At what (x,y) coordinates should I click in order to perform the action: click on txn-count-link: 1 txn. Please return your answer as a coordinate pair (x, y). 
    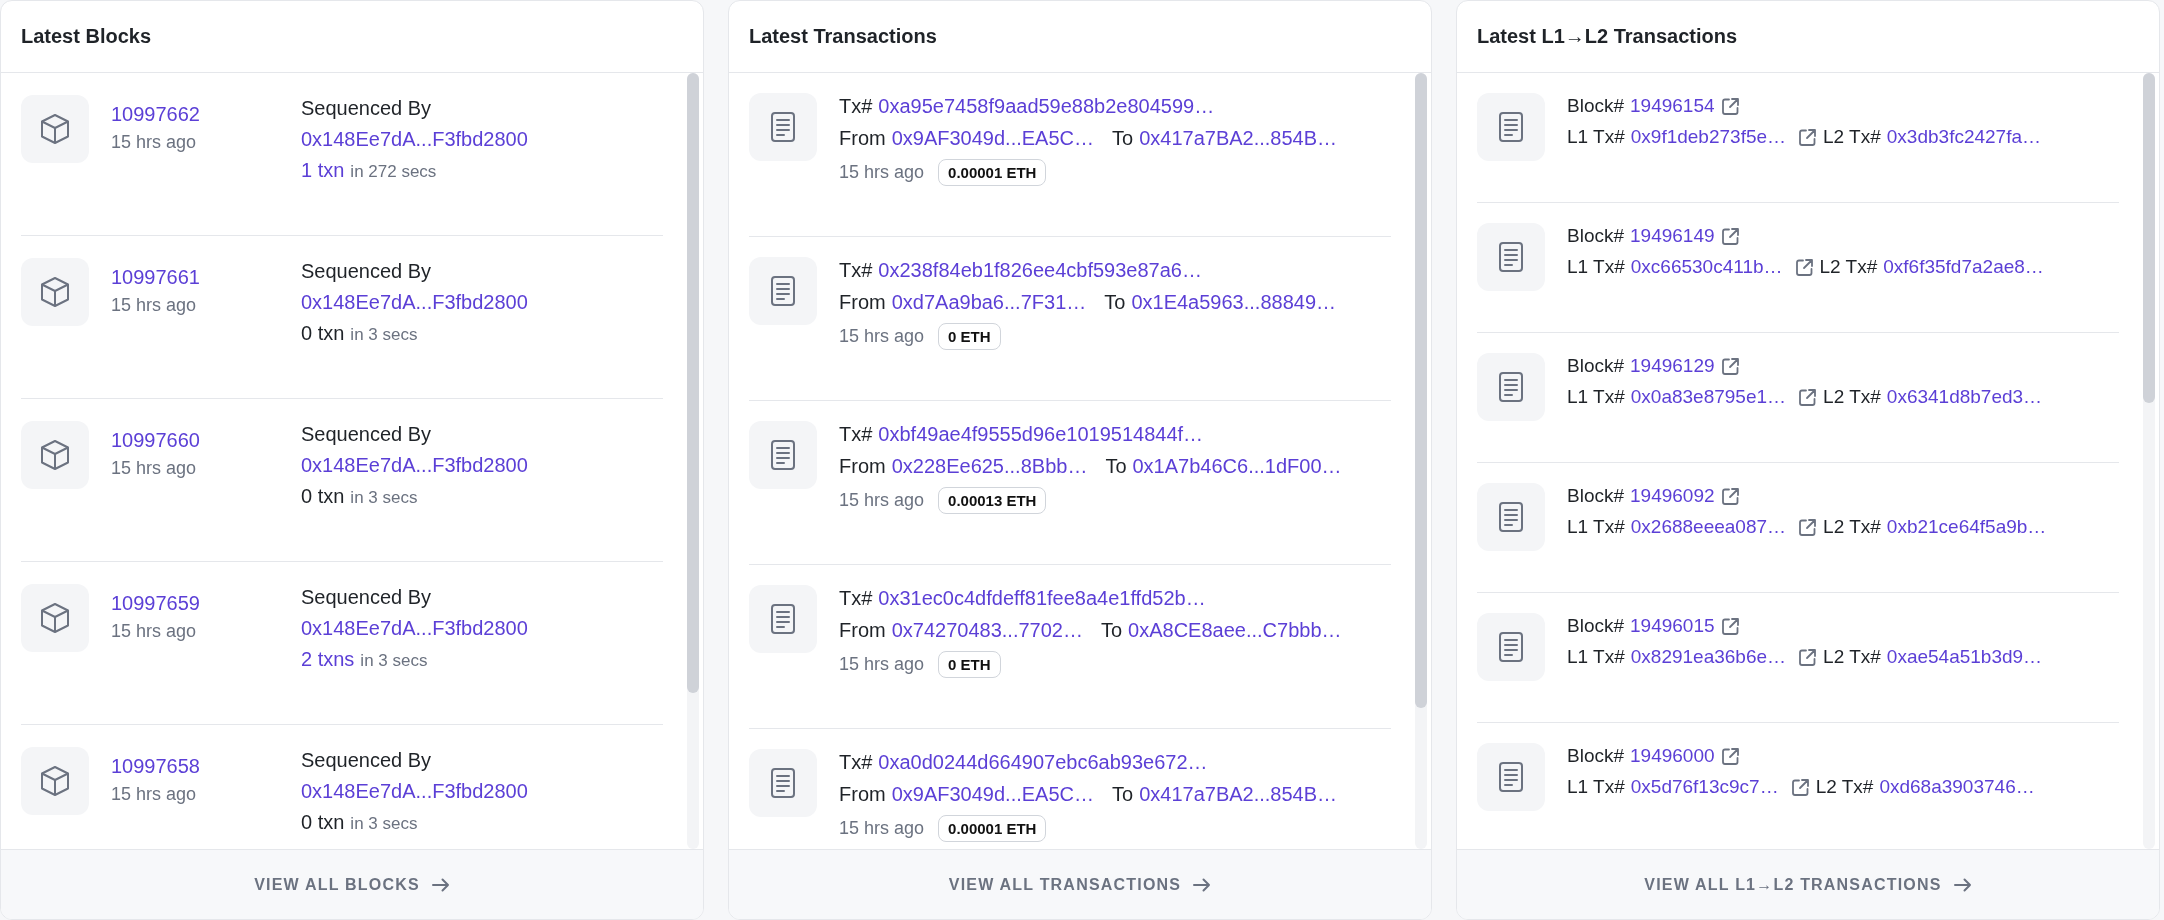
    Looking at the image, I should click on (323, 170).